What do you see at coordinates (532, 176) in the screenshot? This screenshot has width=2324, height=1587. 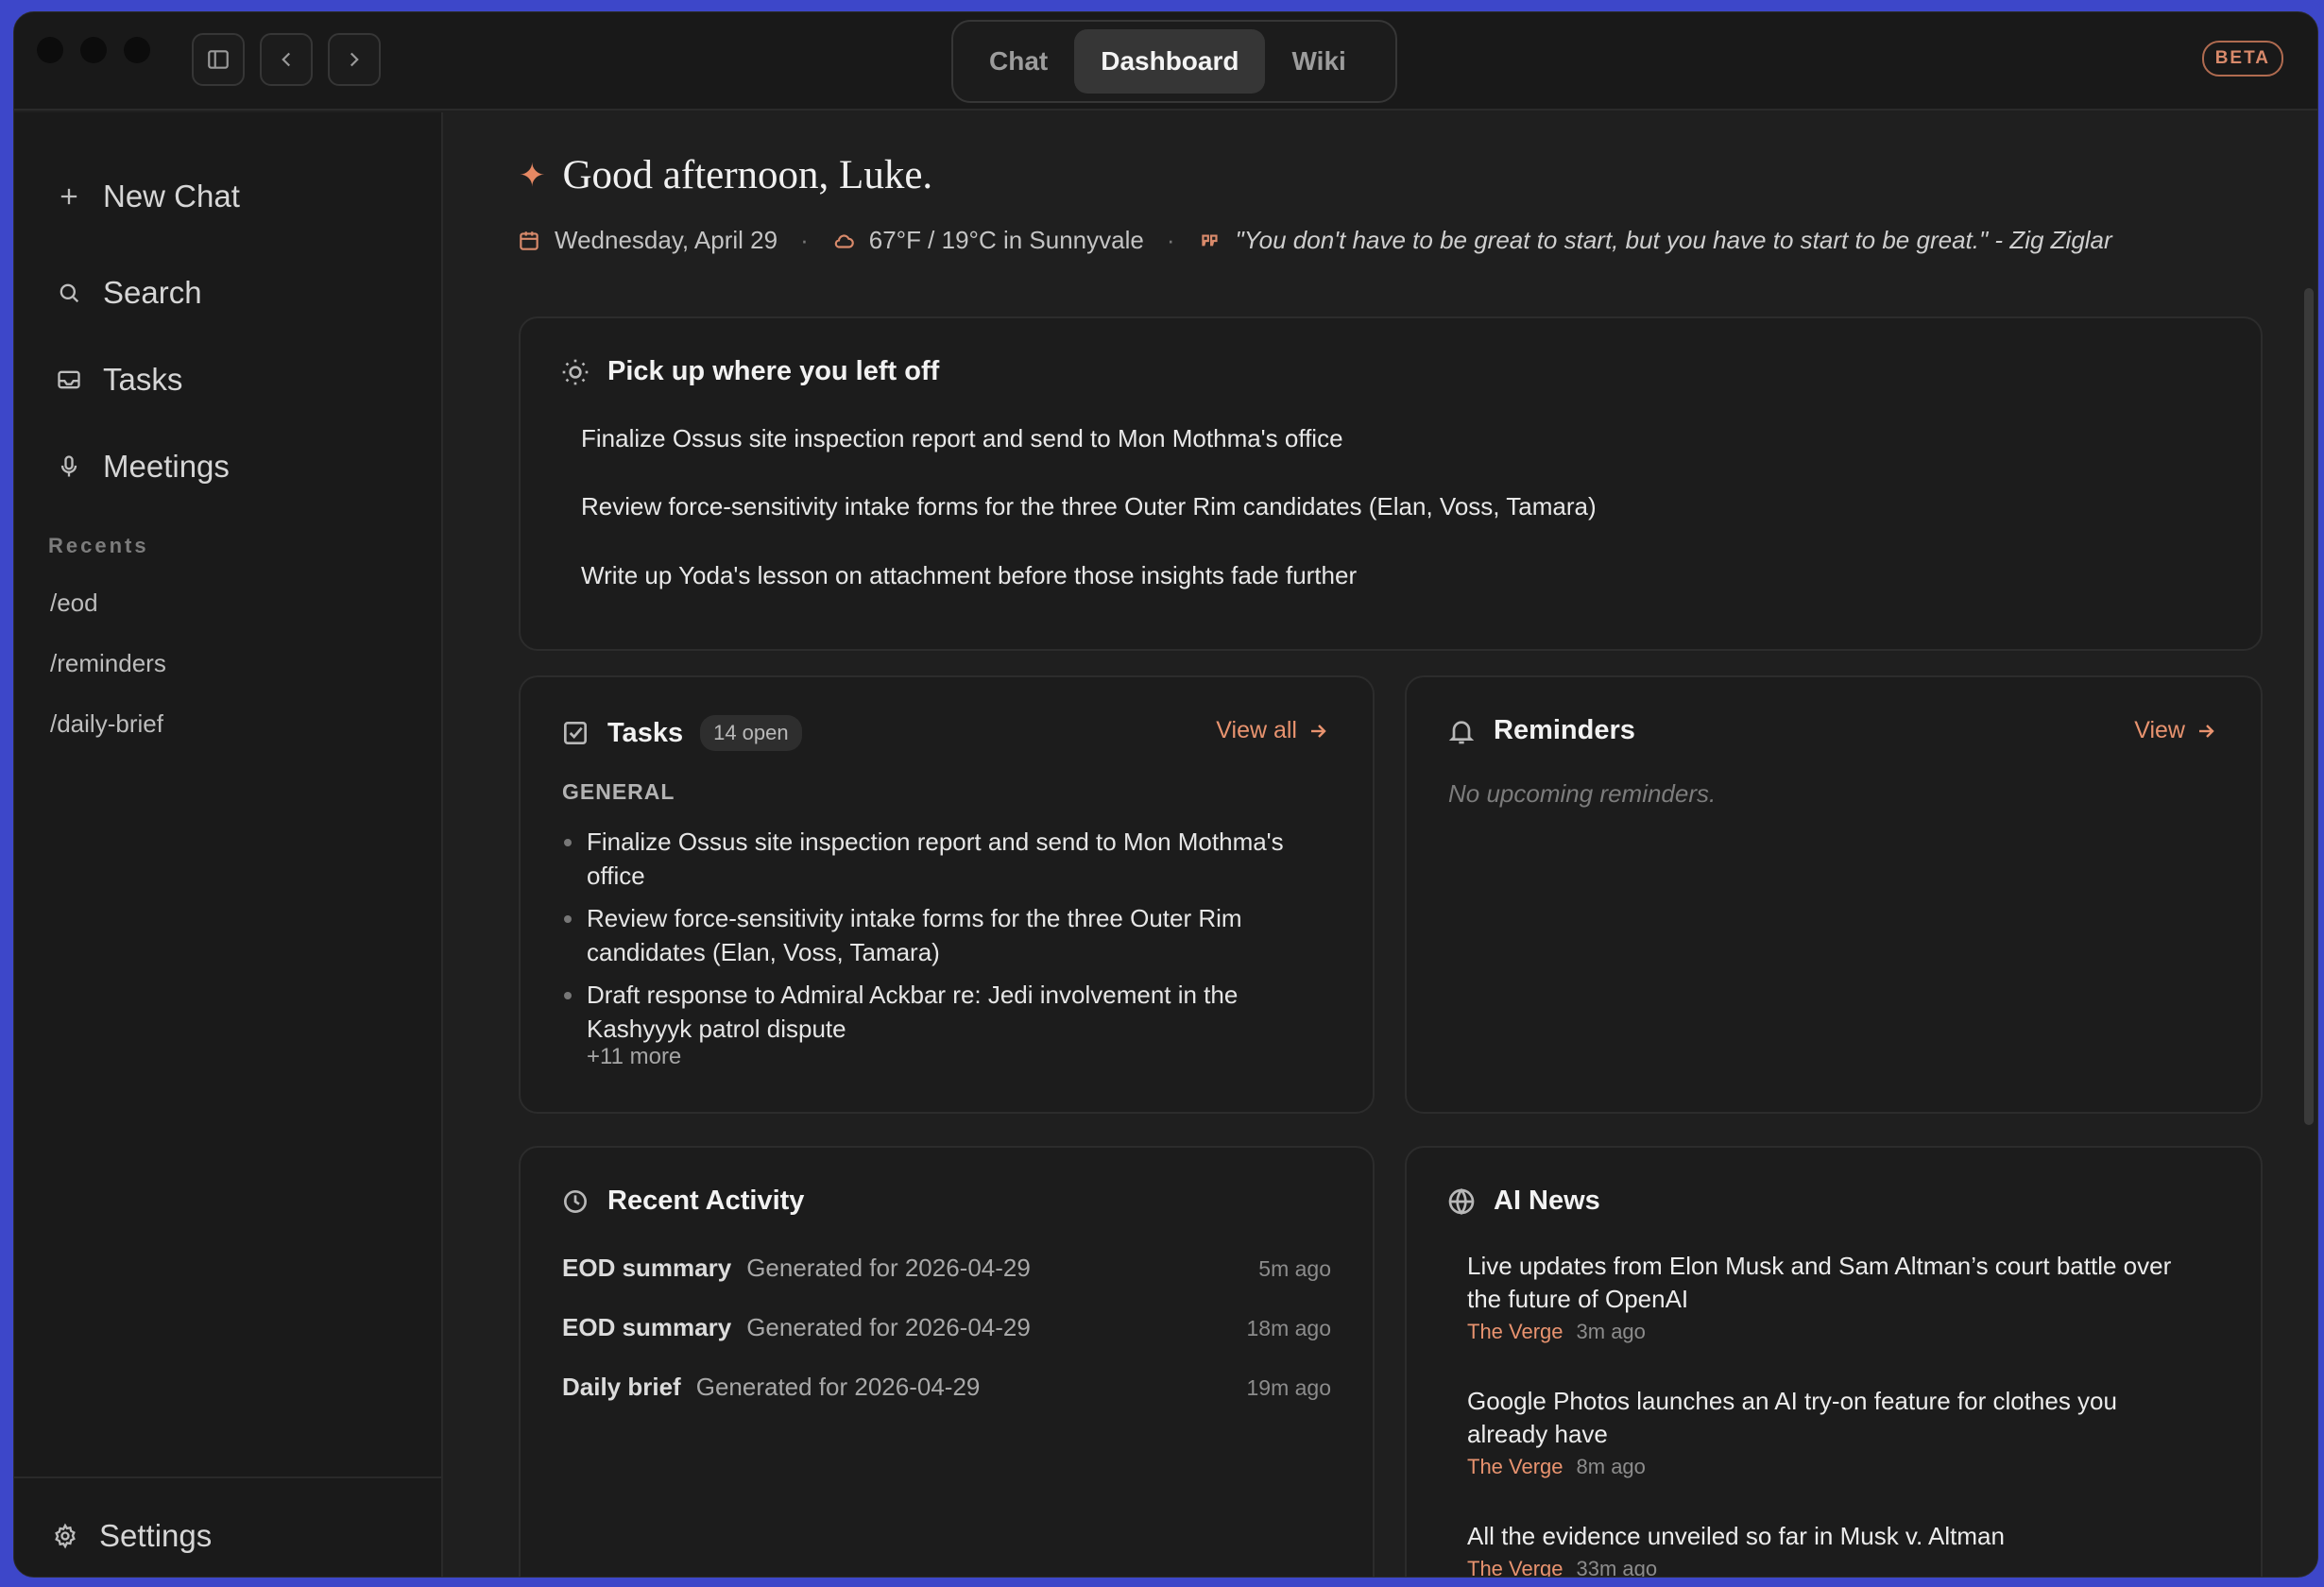 I see `sparkle-icon: ✦` at bounding box center [532, 176].